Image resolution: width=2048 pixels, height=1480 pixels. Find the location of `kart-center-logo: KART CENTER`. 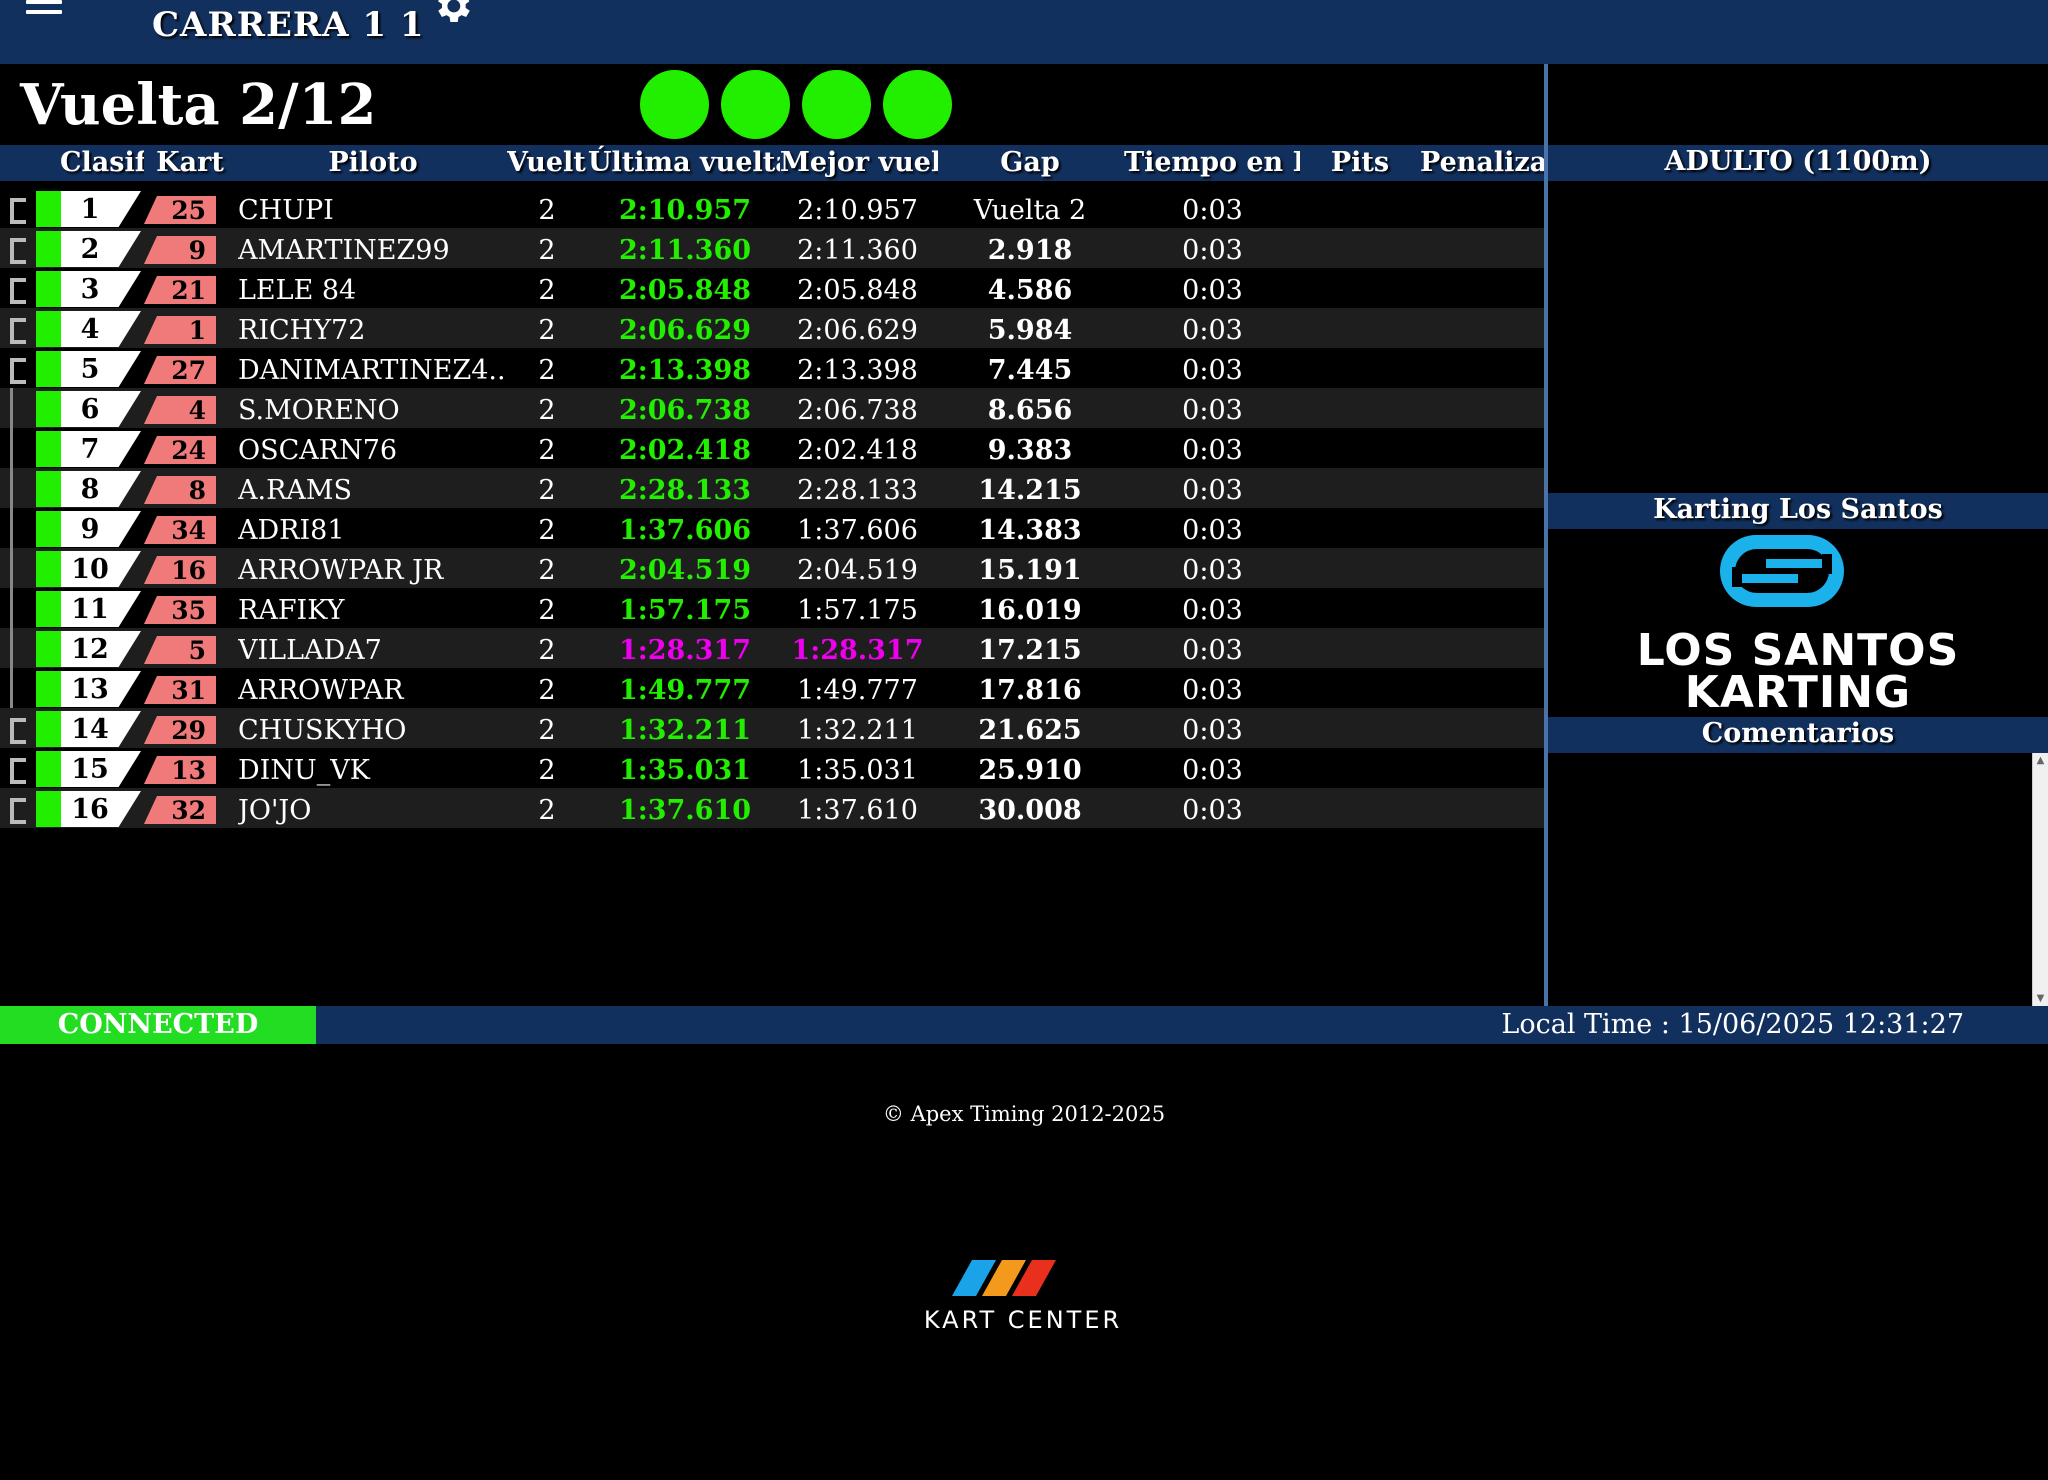

kart-center-logo: KART CENTER is located at coordinates (1023, 1296).